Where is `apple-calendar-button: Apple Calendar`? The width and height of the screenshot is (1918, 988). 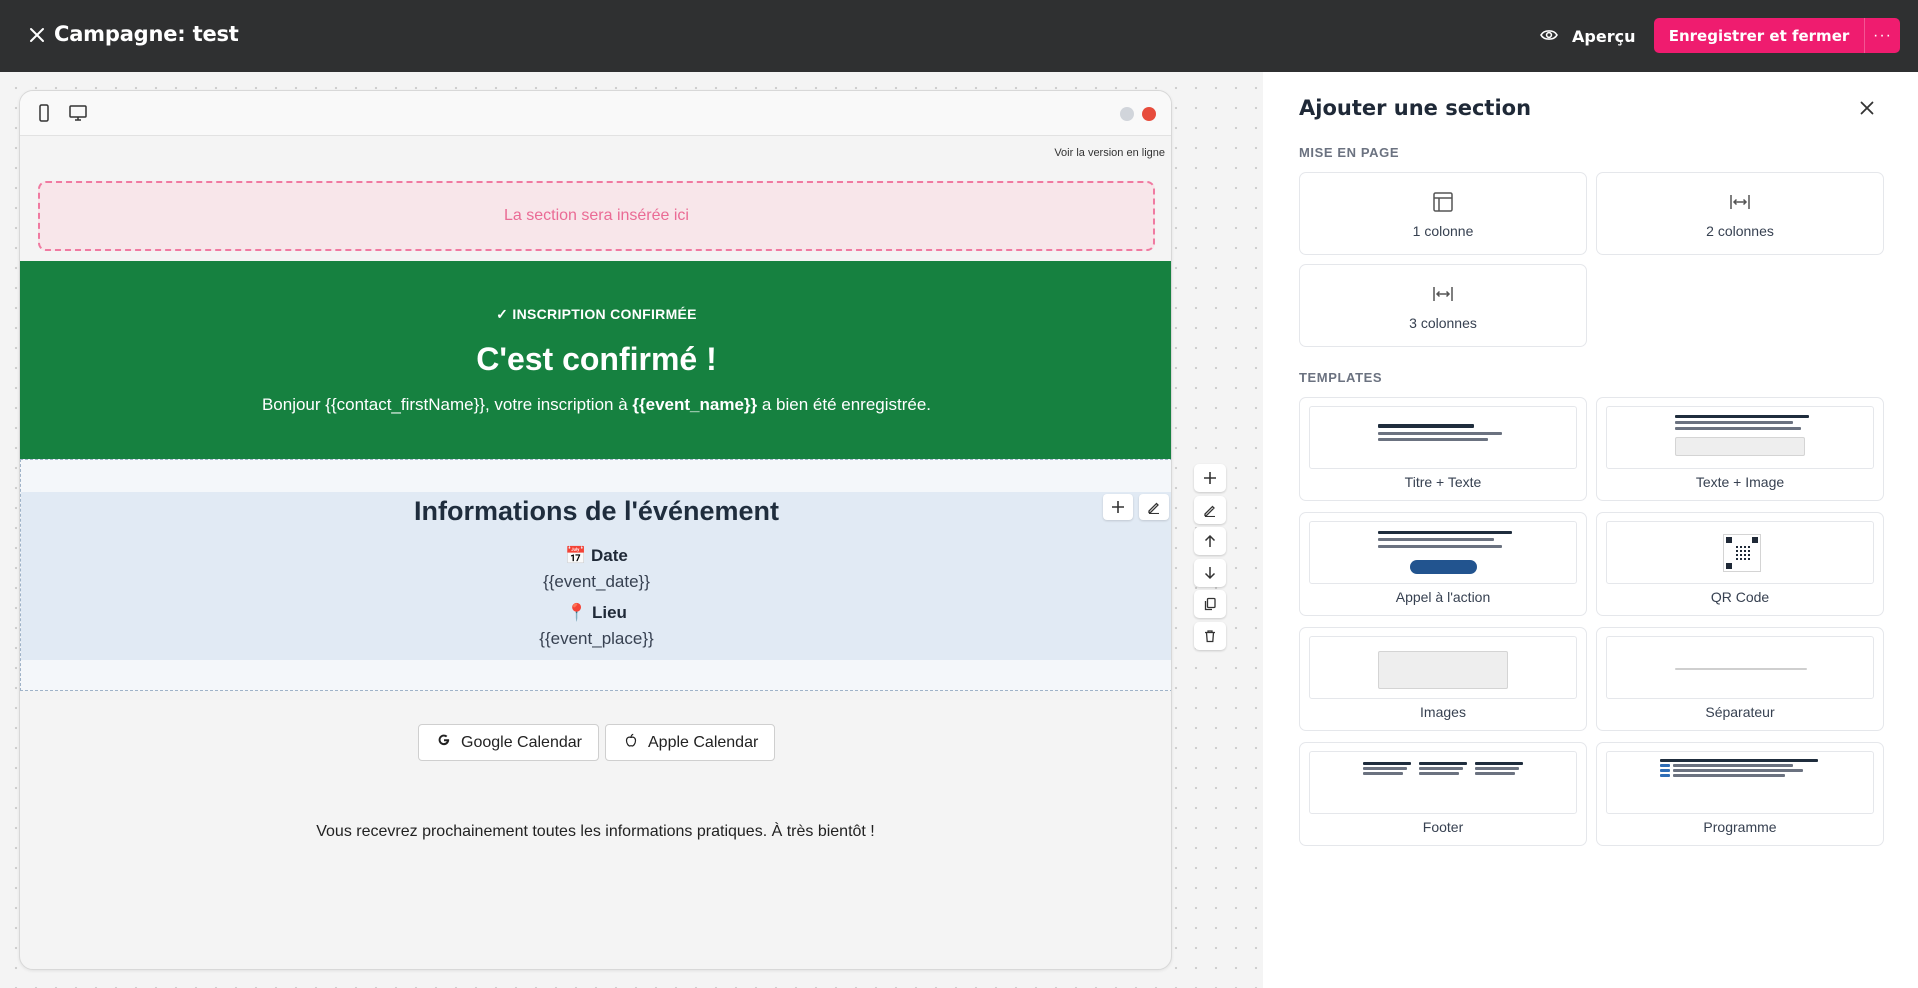 apple-calendar-button: Apple Calendar is located at coordinates (690, 742).